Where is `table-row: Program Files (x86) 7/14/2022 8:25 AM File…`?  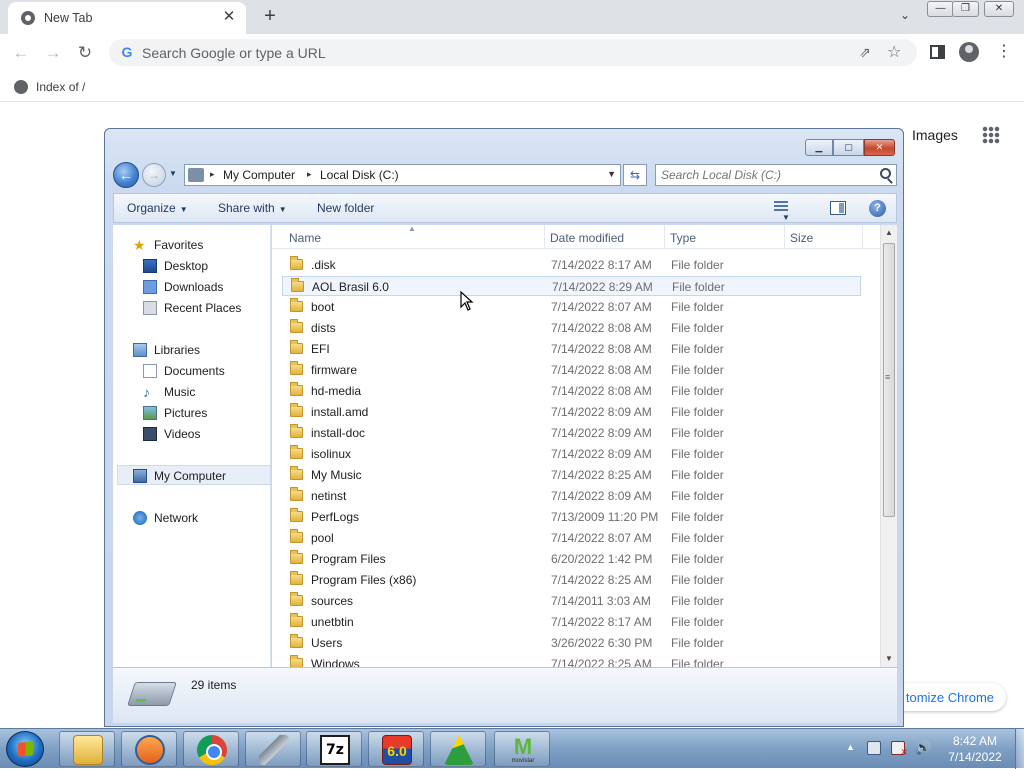
table-row: Program Files (x86) 7/14/2022 8:25 AM File… is located at coordinates (571, 580).